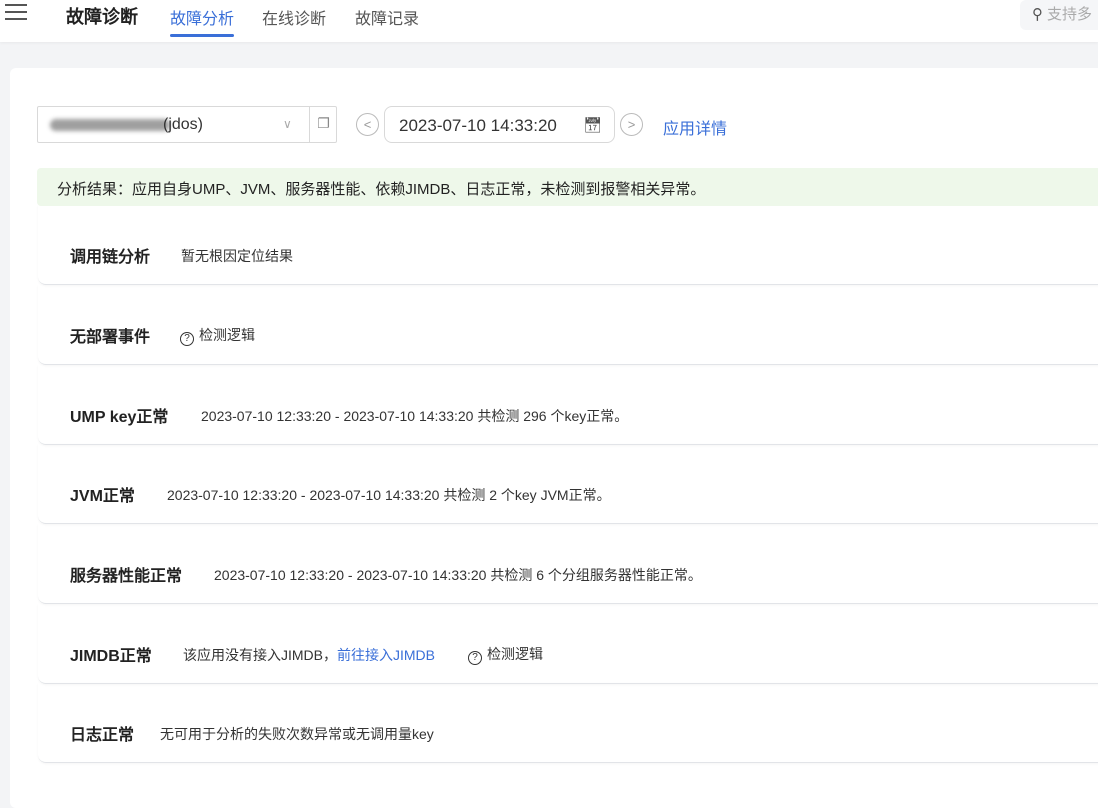 This screenshot has height=808, width=1098. I want to click on next-time-button: >, so click(631, 124).